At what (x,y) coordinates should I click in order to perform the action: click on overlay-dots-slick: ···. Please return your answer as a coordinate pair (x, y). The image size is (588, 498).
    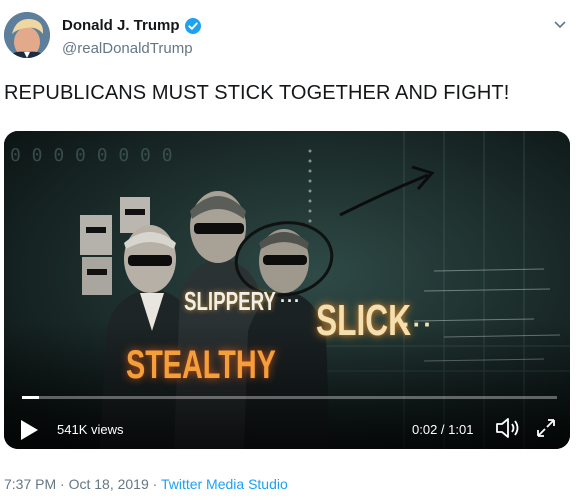
    Looking at the image, I should click on (418, 324).